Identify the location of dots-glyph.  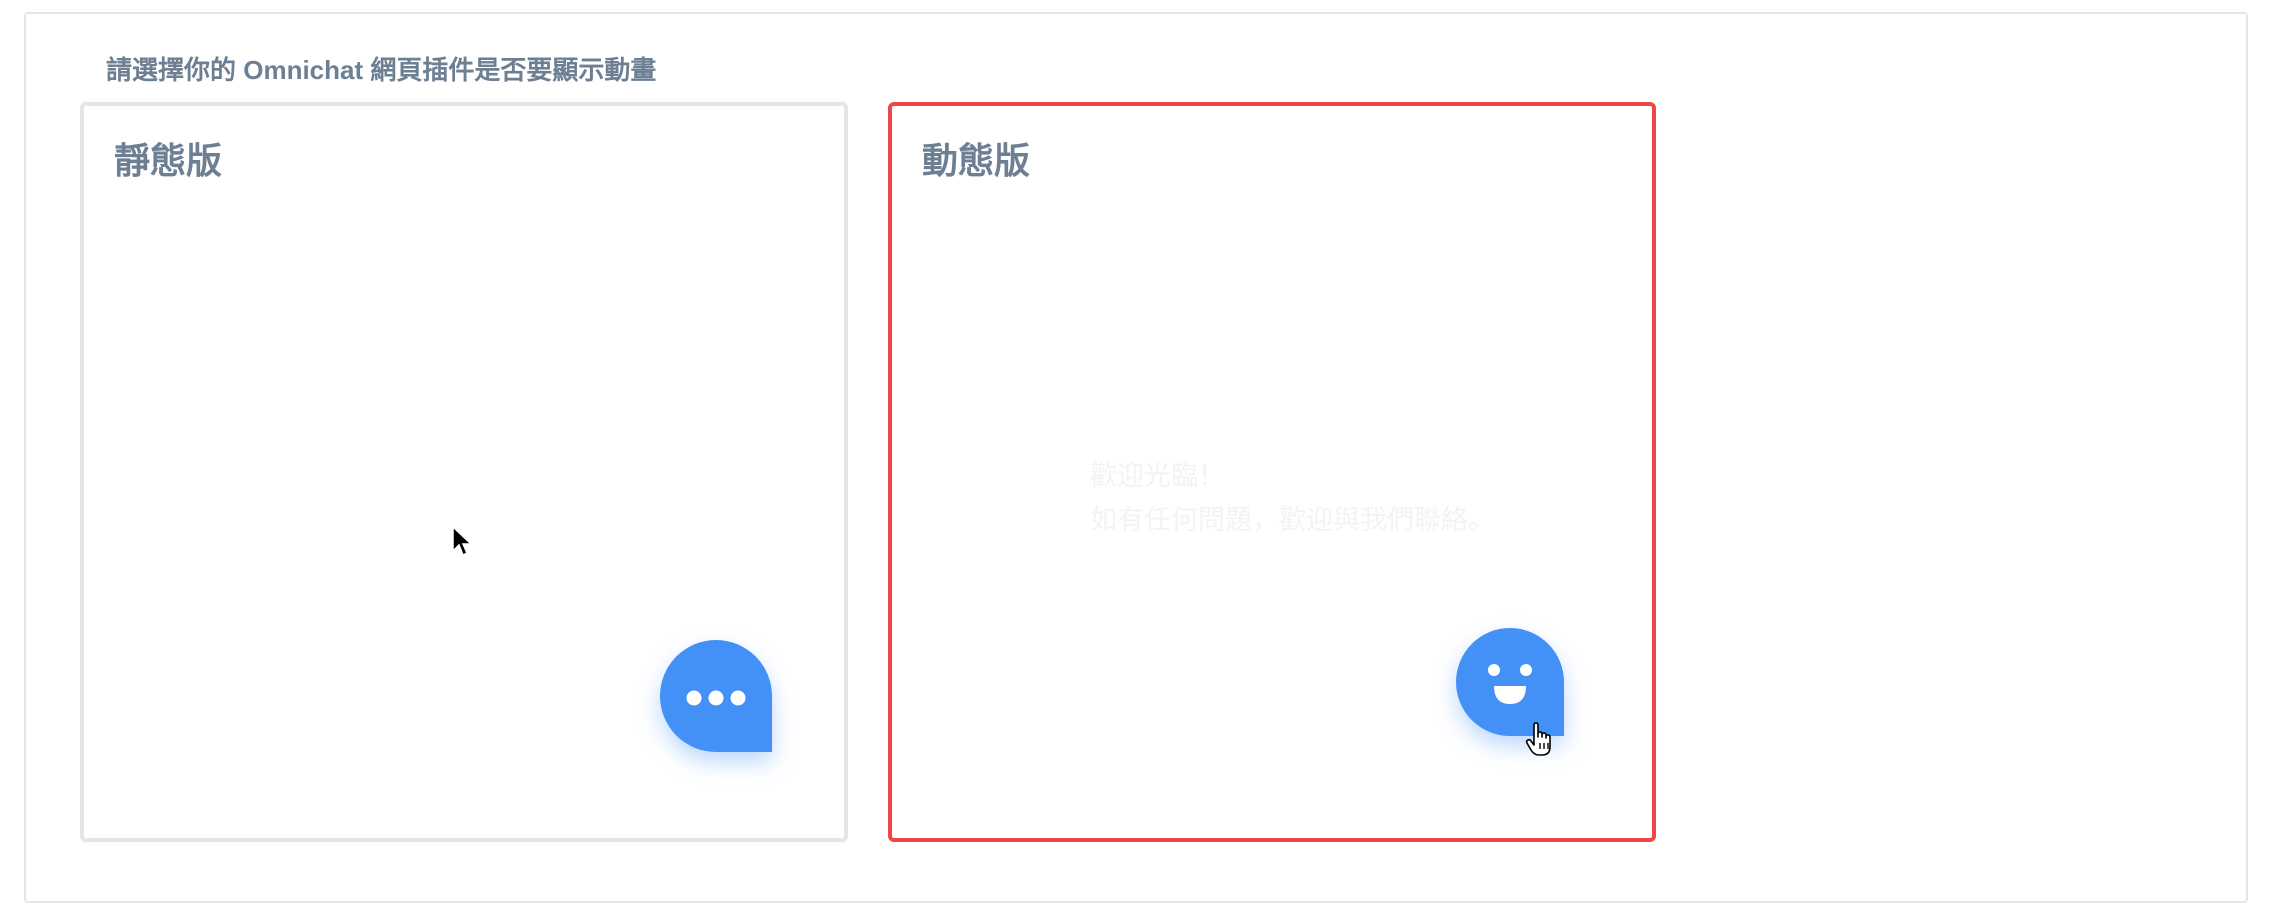
(716, 698).